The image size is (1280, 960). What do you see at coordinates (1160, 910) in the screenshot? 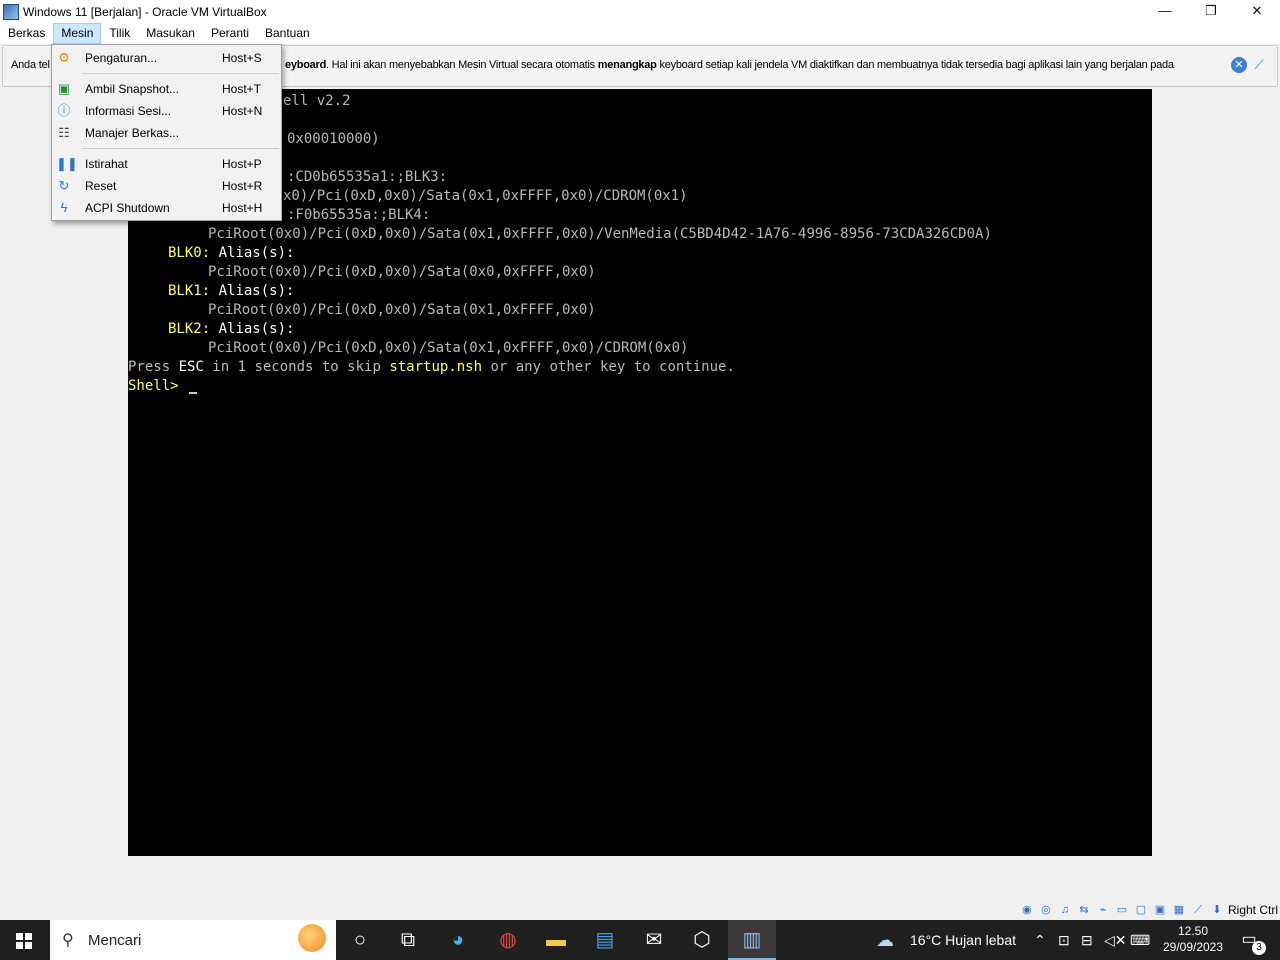
I see `recording-icon: ▣` at bounding box center [1160, 910].